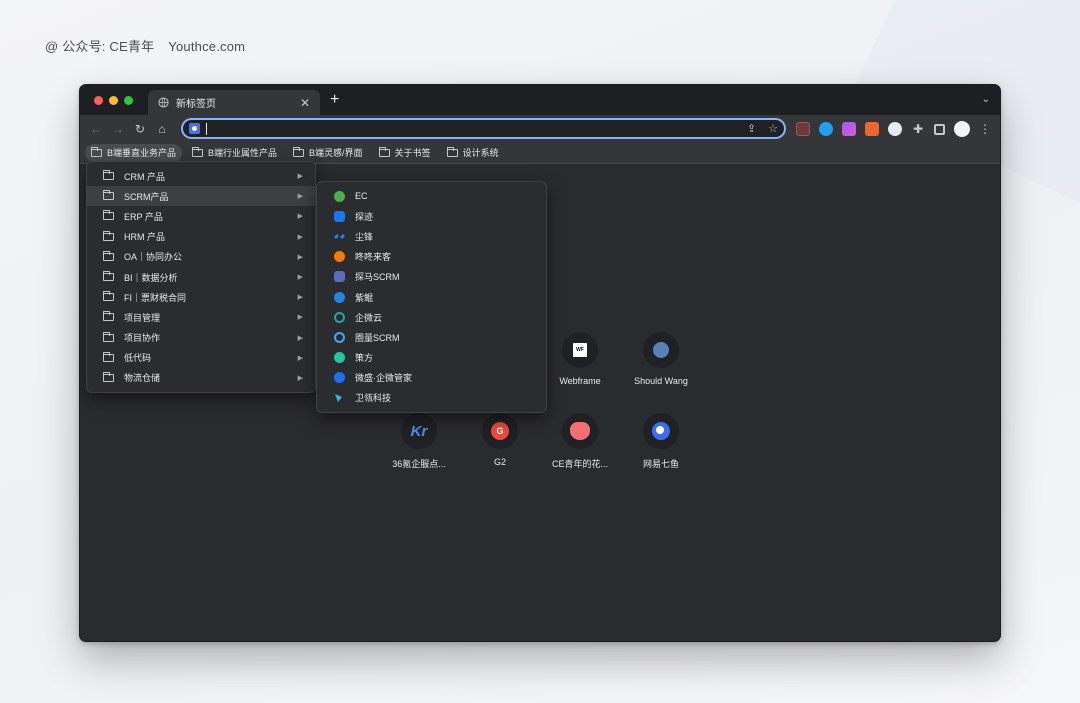 Image resolution: width=1080 pixels, height=703 pixels. Describe the element at coordinates (234, 102) in the screenshot. I see `tab-new-tab: 新标签页 ✕` at that location.